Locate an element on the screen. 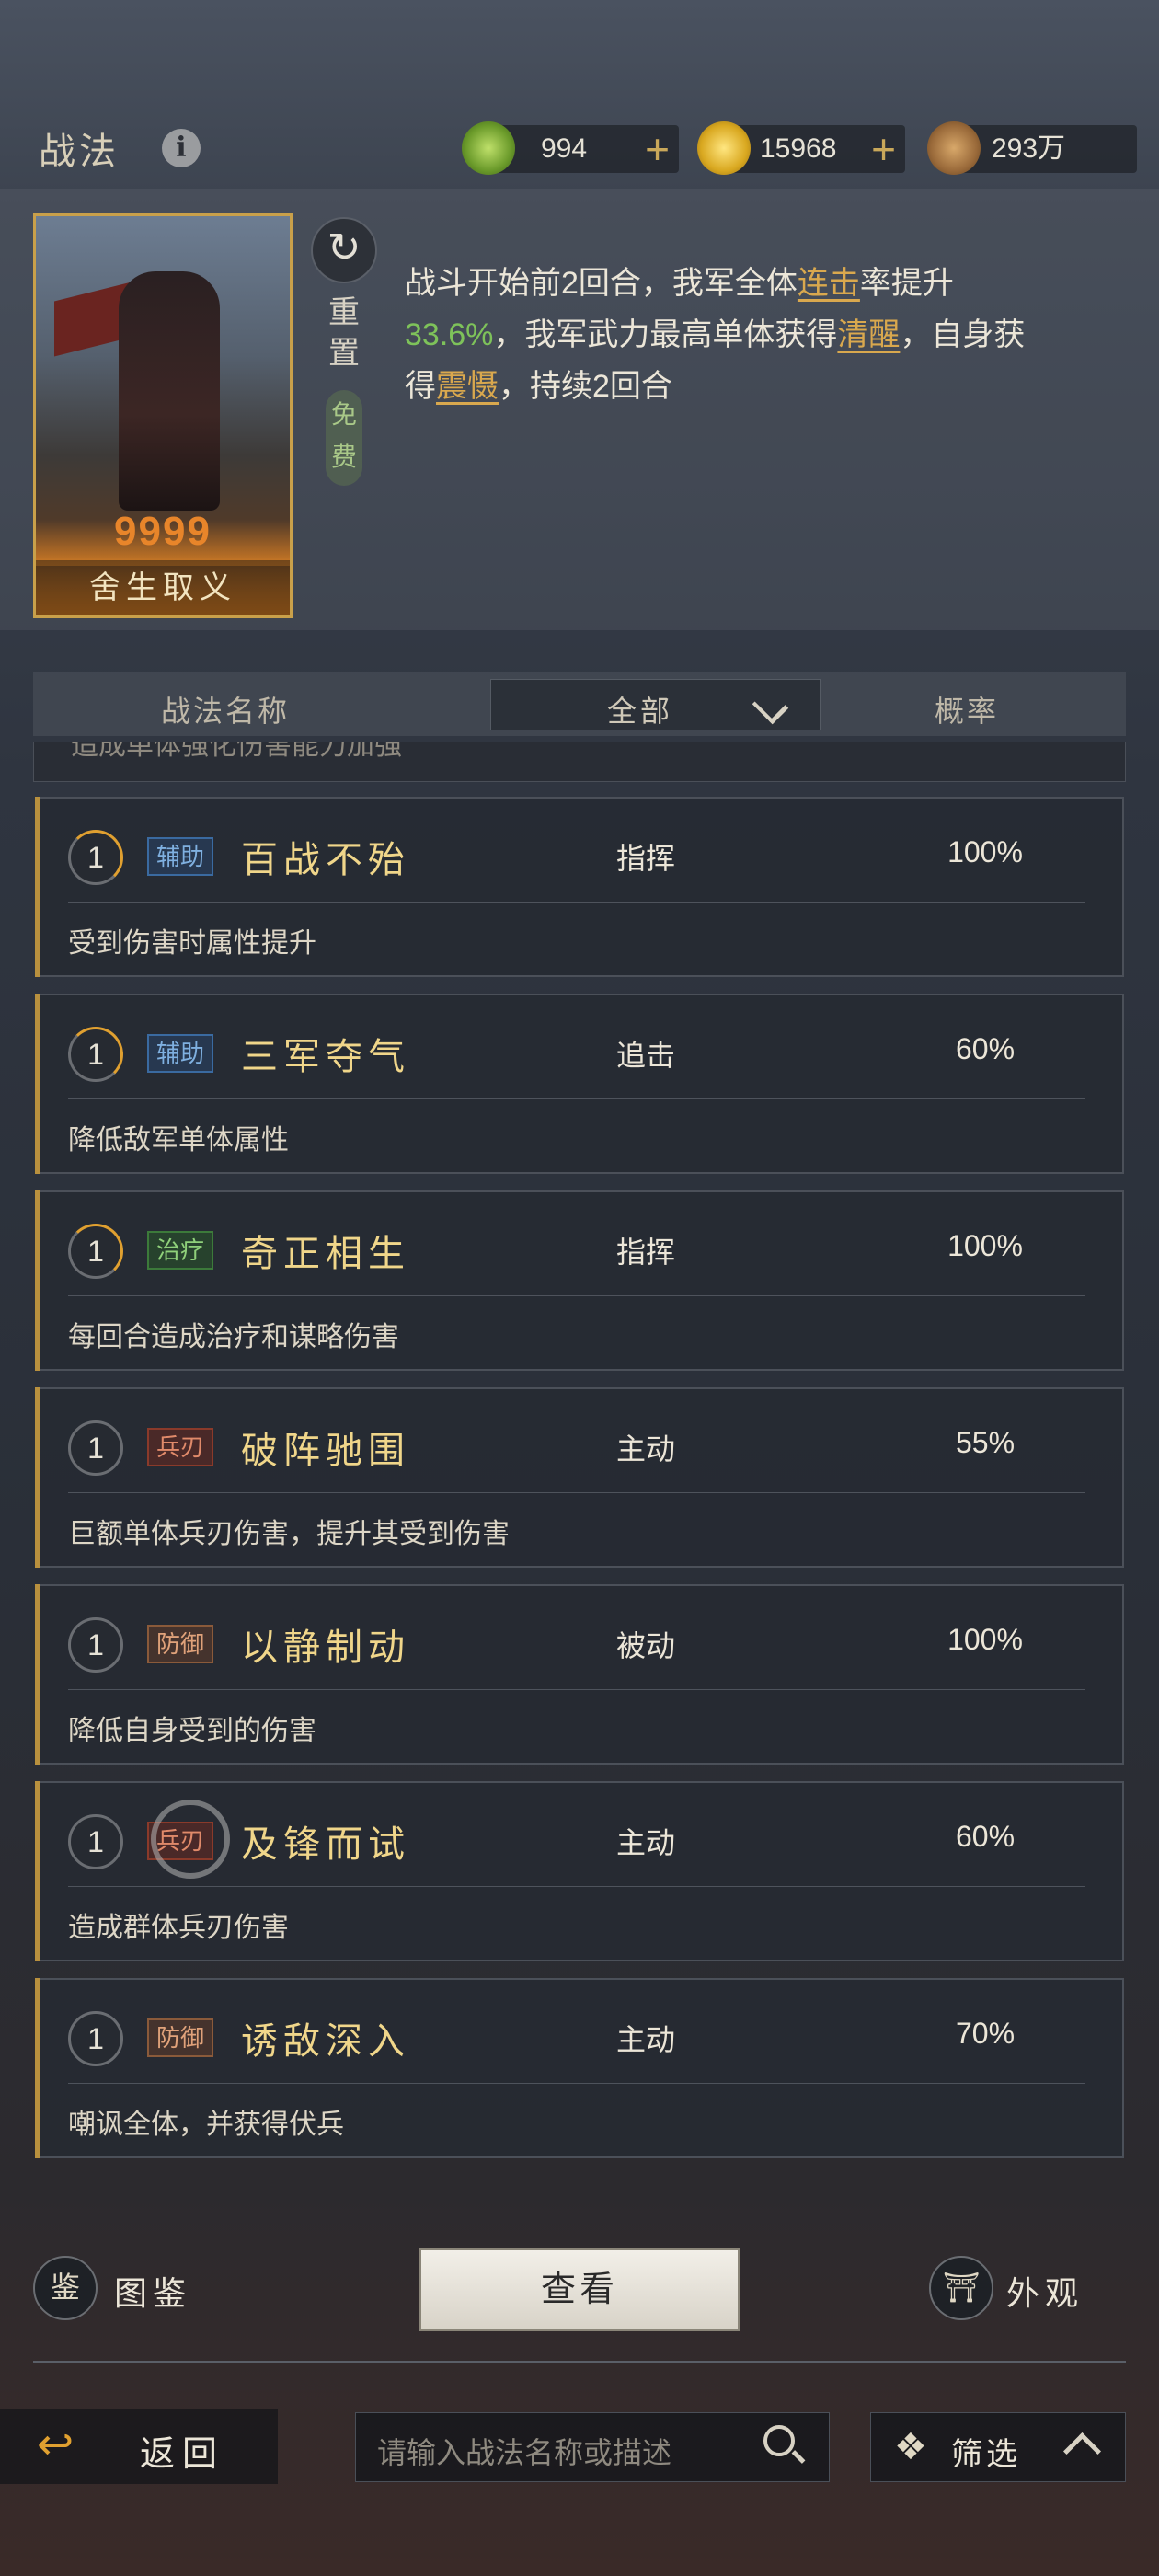  keyword-deter: 震慑 is located at coordinates (467, 386).